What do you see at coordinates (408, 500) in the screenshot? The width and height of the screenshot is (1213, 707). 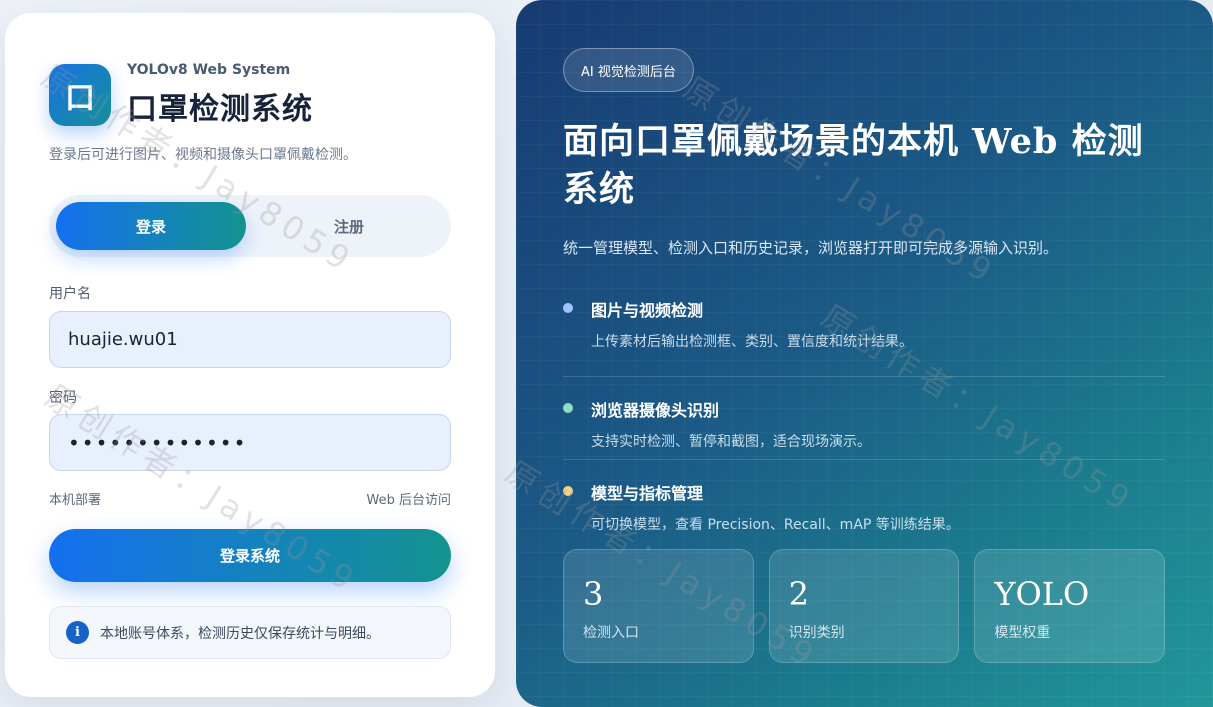 I see `access-mode-text: Web 后台访问` at bounding box center [408, 500].